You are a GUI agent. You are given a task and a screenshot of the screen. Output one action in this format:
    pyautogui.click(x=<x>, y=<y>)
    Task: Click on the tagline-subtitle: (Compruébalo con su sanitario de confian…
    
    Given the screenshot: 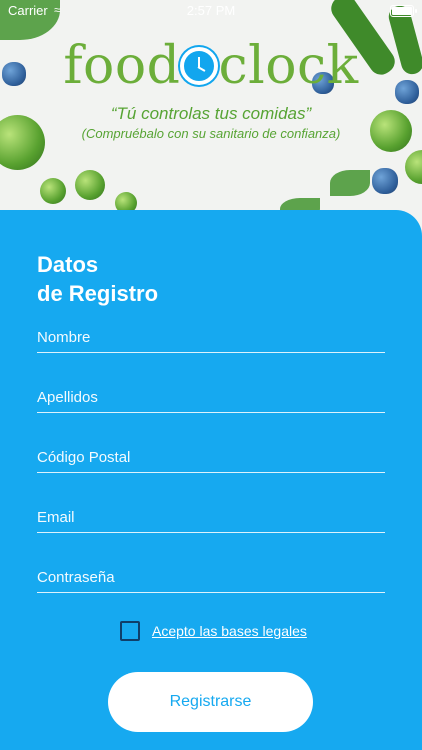 What is the action you would take?
    pyautogui.click(x=211, y=133)
    